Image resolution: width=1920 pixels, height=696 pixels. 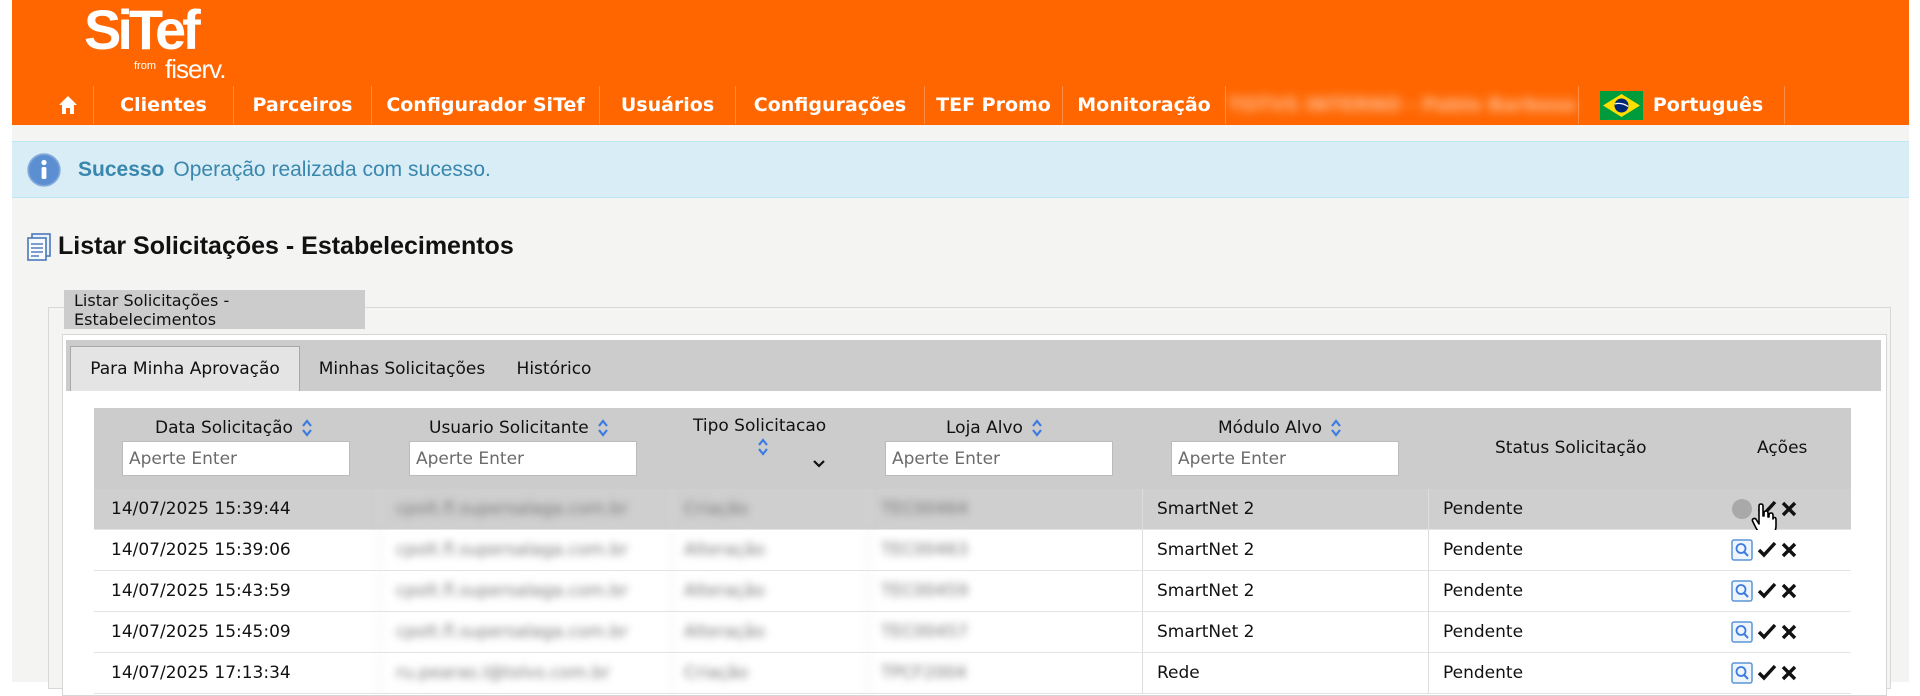 What do you see at coordinates (668, 105) in the screenshot?
I see `nav-item-usuarios: Usuários` at bounding box center [668, 105].